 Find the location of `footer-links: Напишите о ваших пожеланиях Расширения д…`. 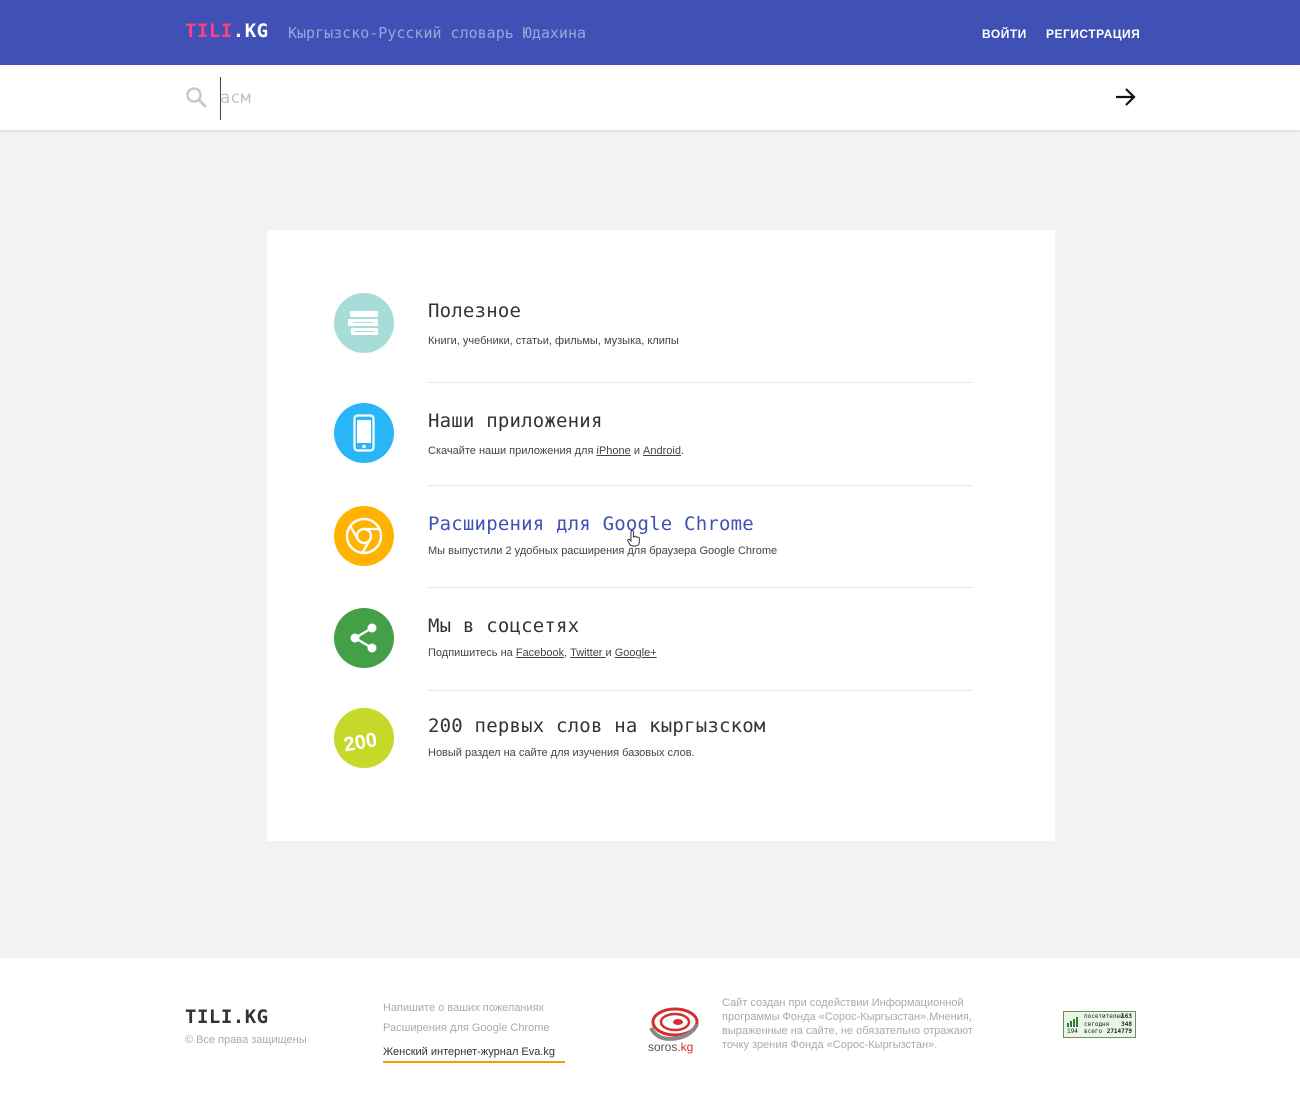

footer-links: Напишите о ваших пожеланиях Расширения д… is located at coordinates (474, 1036).